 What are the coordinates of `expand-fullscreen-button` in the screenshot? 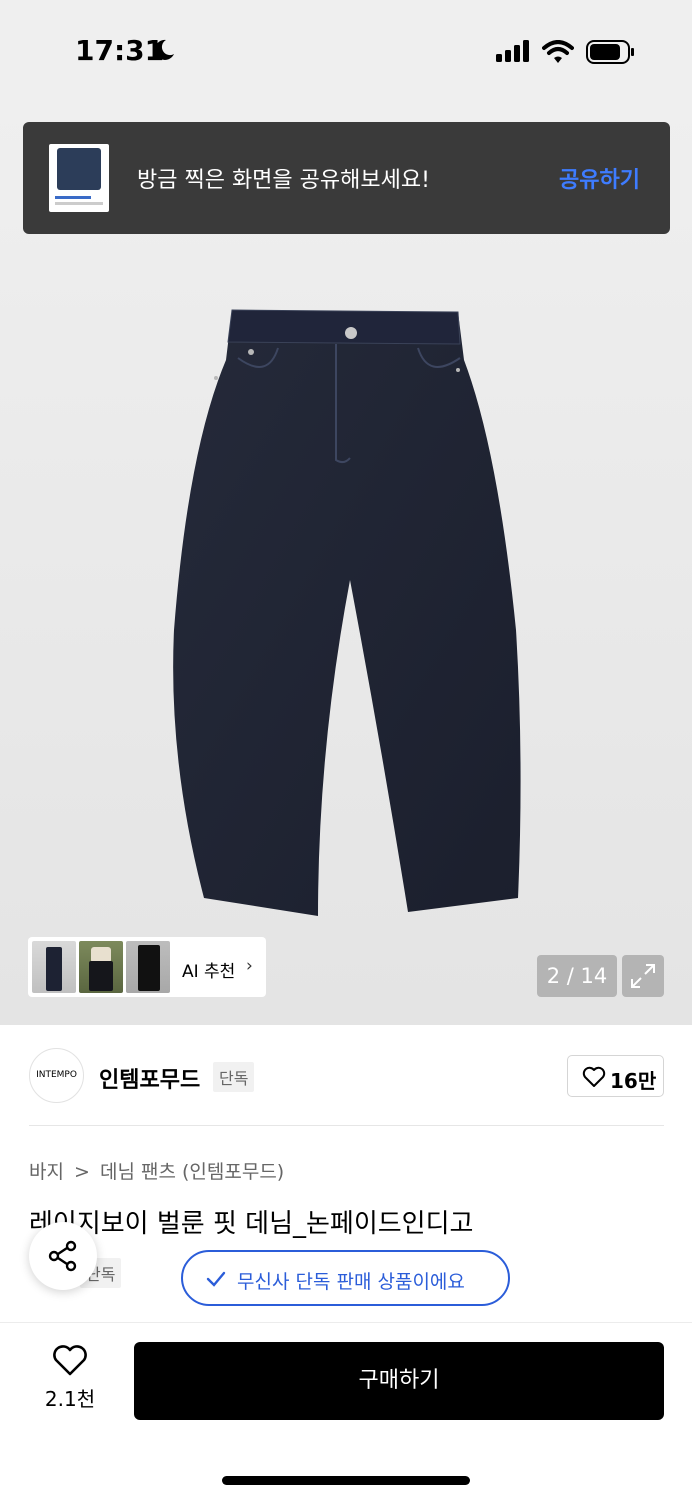 It's located at (643, 976).